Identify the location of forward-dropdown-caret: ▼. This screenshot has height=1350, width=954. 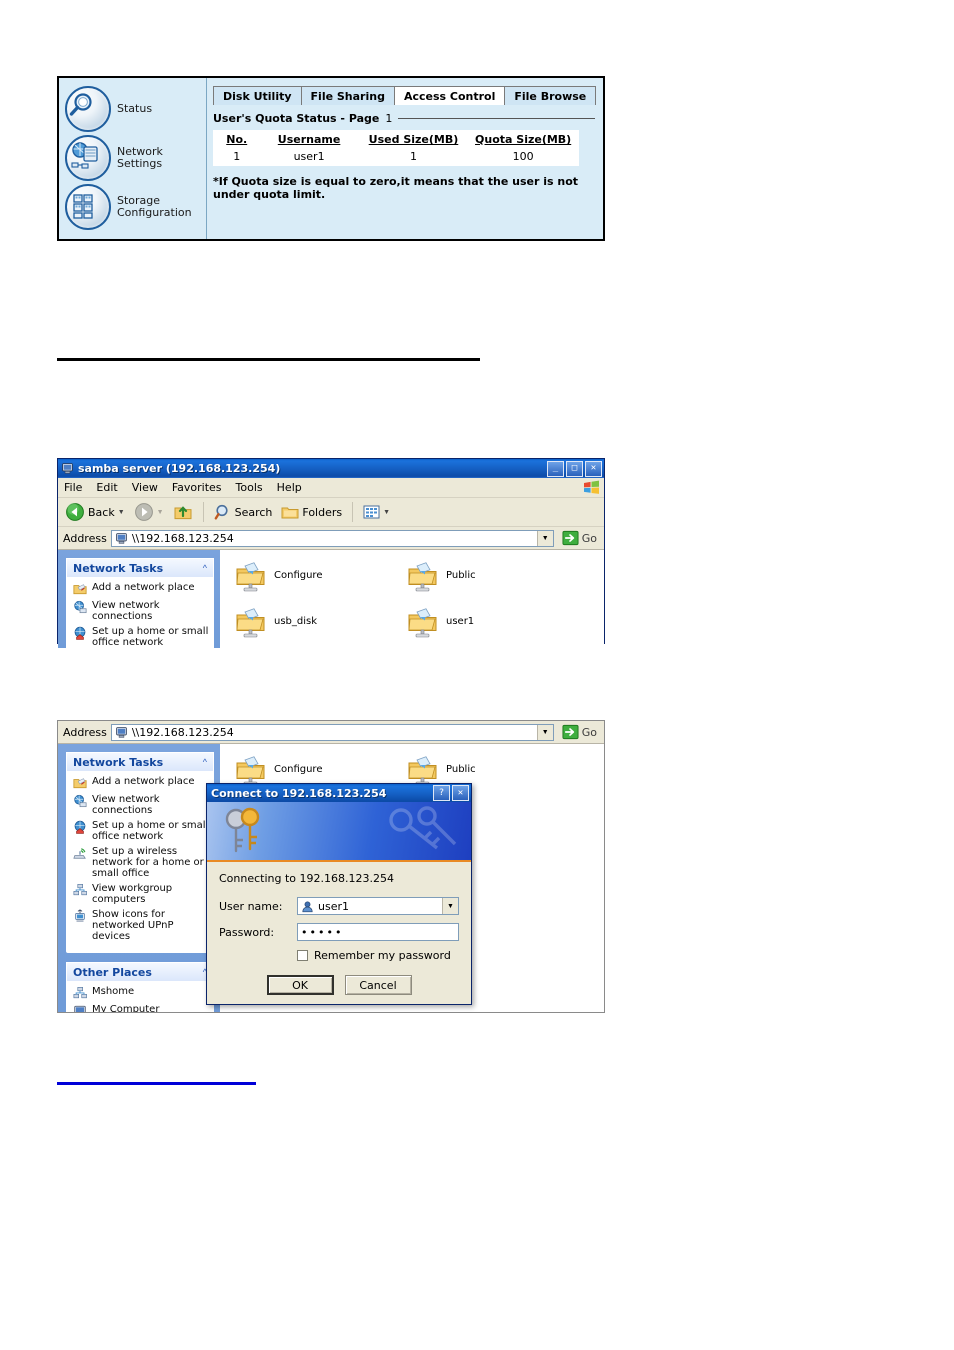
(160, 512).